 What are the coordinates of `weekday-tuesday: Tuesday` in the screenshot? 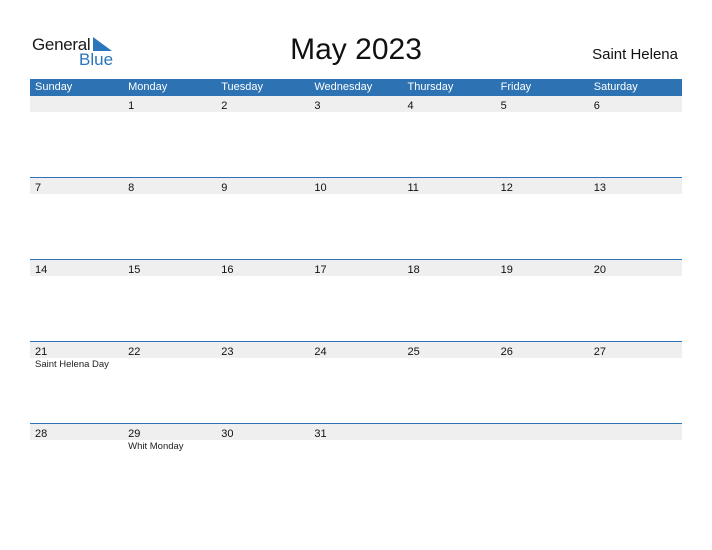 It's located at (242, 87).